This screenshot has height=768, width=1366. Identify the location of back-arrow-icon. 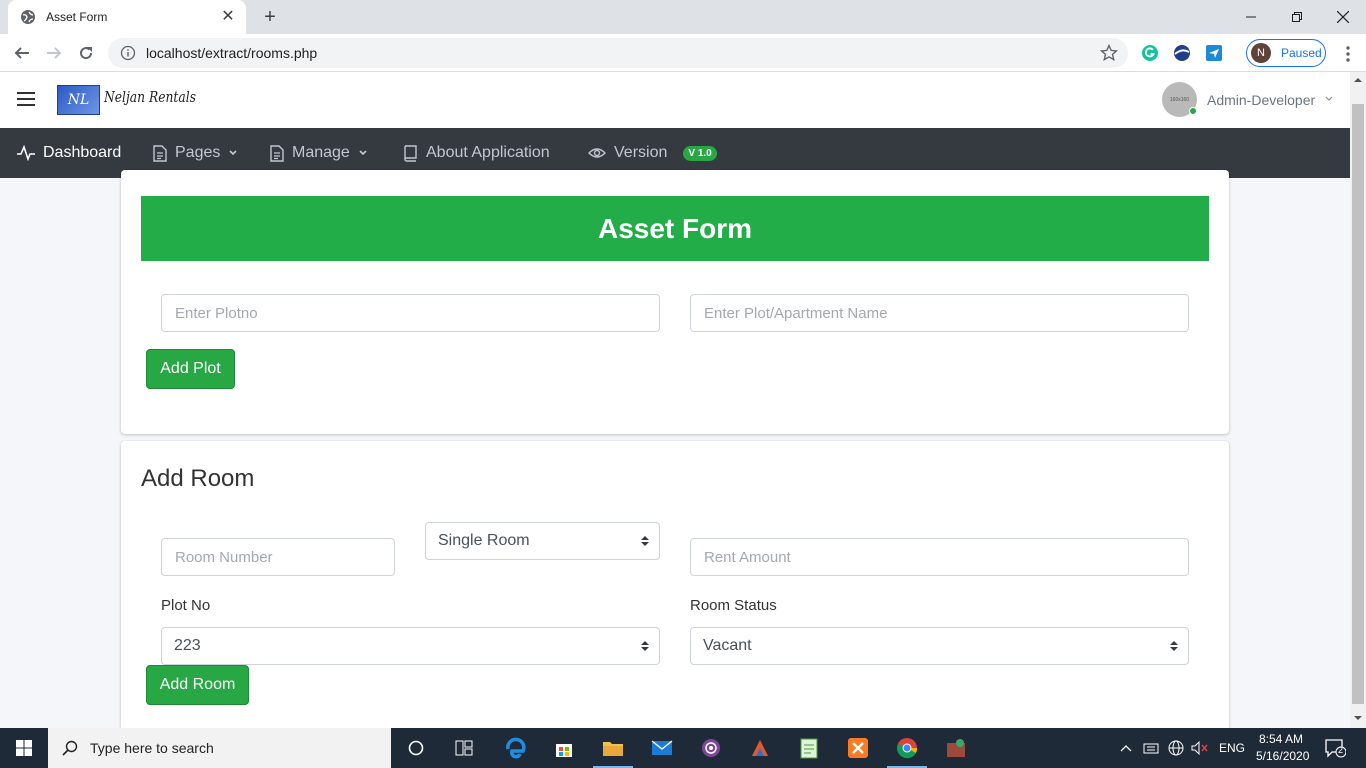
(22, 53).